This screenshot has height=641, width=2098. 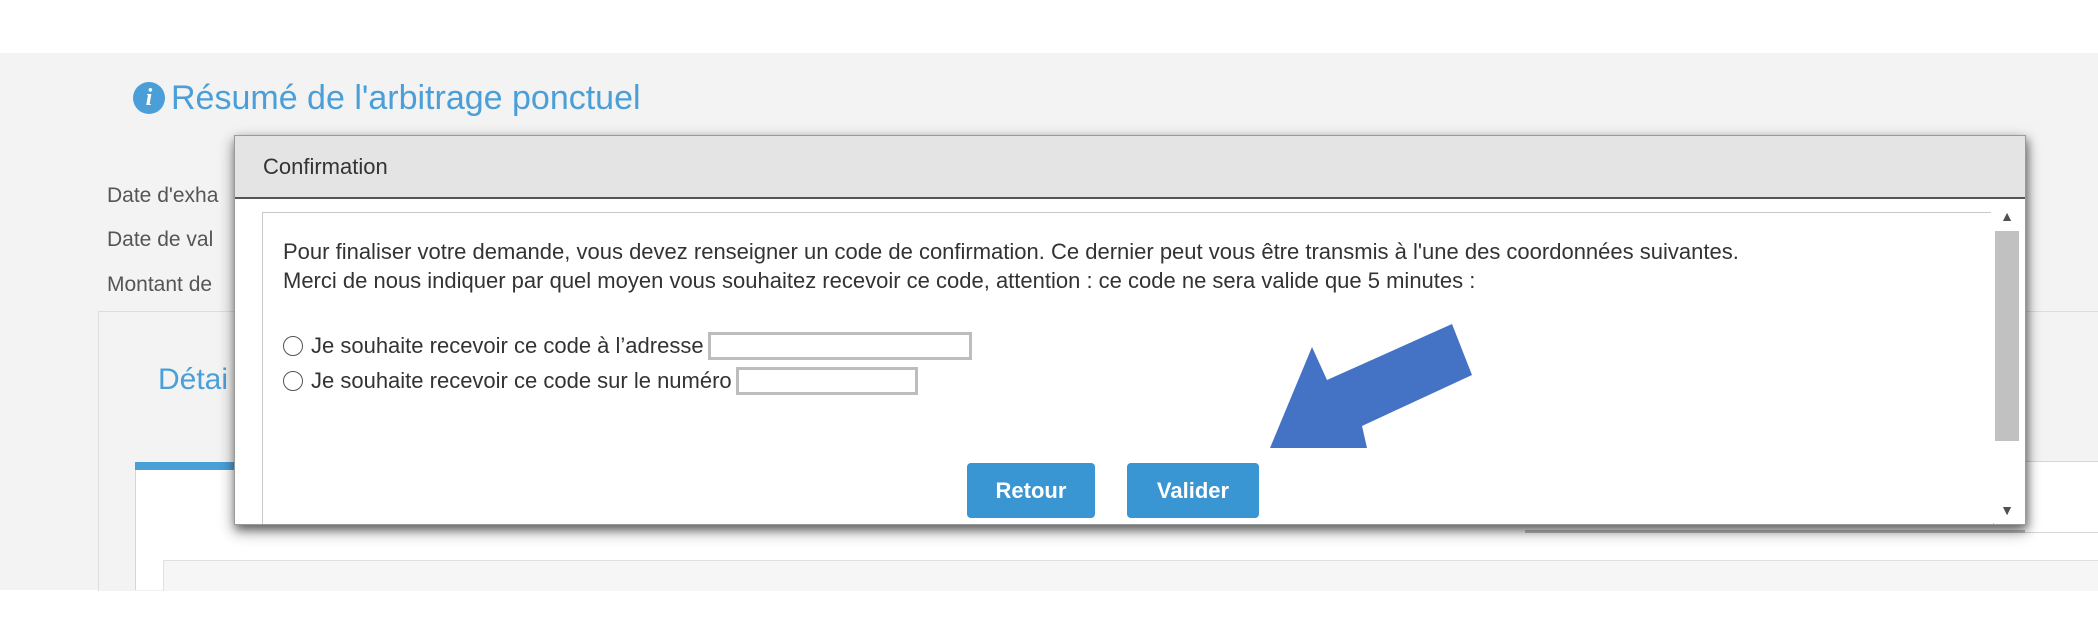 I want to click on scroll-up-arrow-icon: ▲, so click(x=2007, y=216).